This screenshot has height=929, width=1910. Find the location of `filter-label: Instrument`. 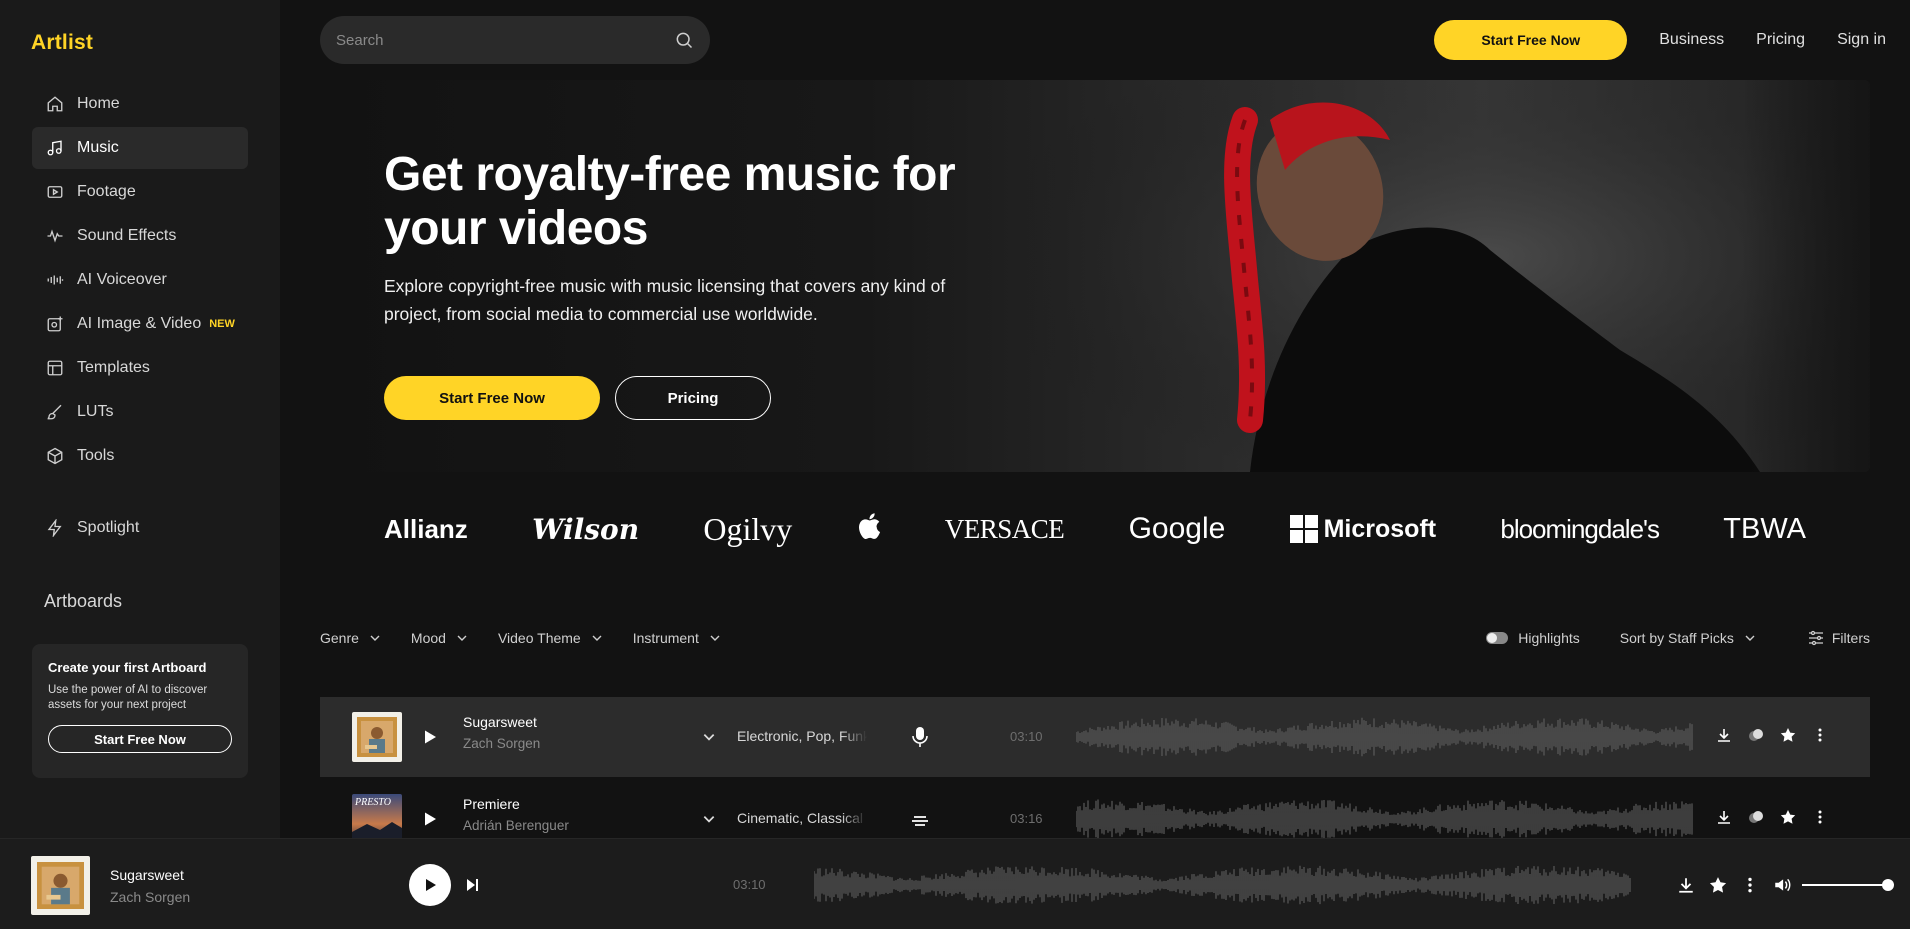

filter-label: Instrument is located at coordinates (665, 638).